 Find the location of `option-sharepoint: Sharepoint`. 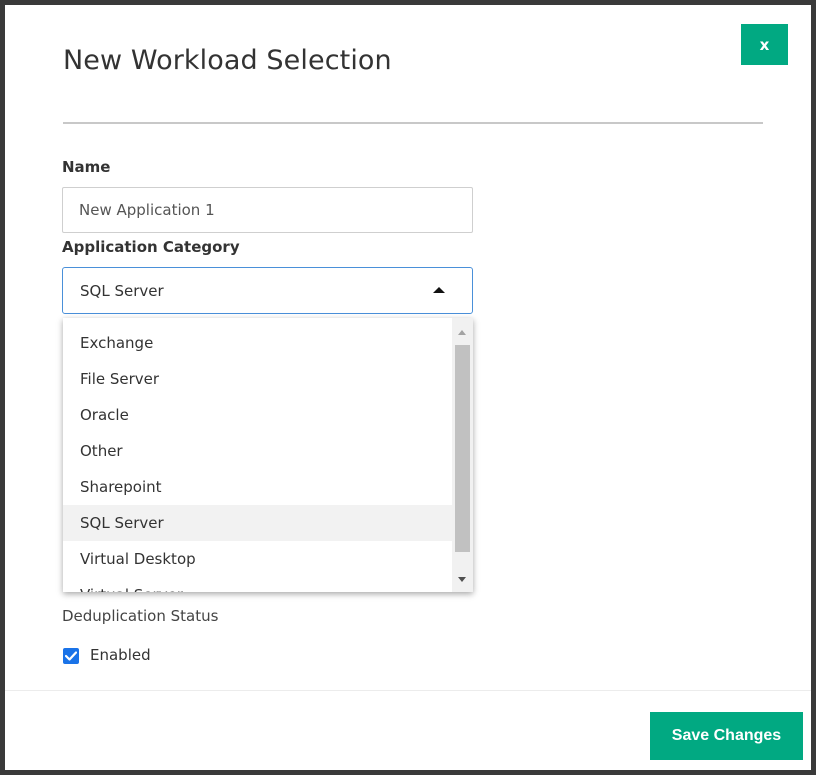

option-sharepoint: Sharepoint is located at coordinates (257, 487).